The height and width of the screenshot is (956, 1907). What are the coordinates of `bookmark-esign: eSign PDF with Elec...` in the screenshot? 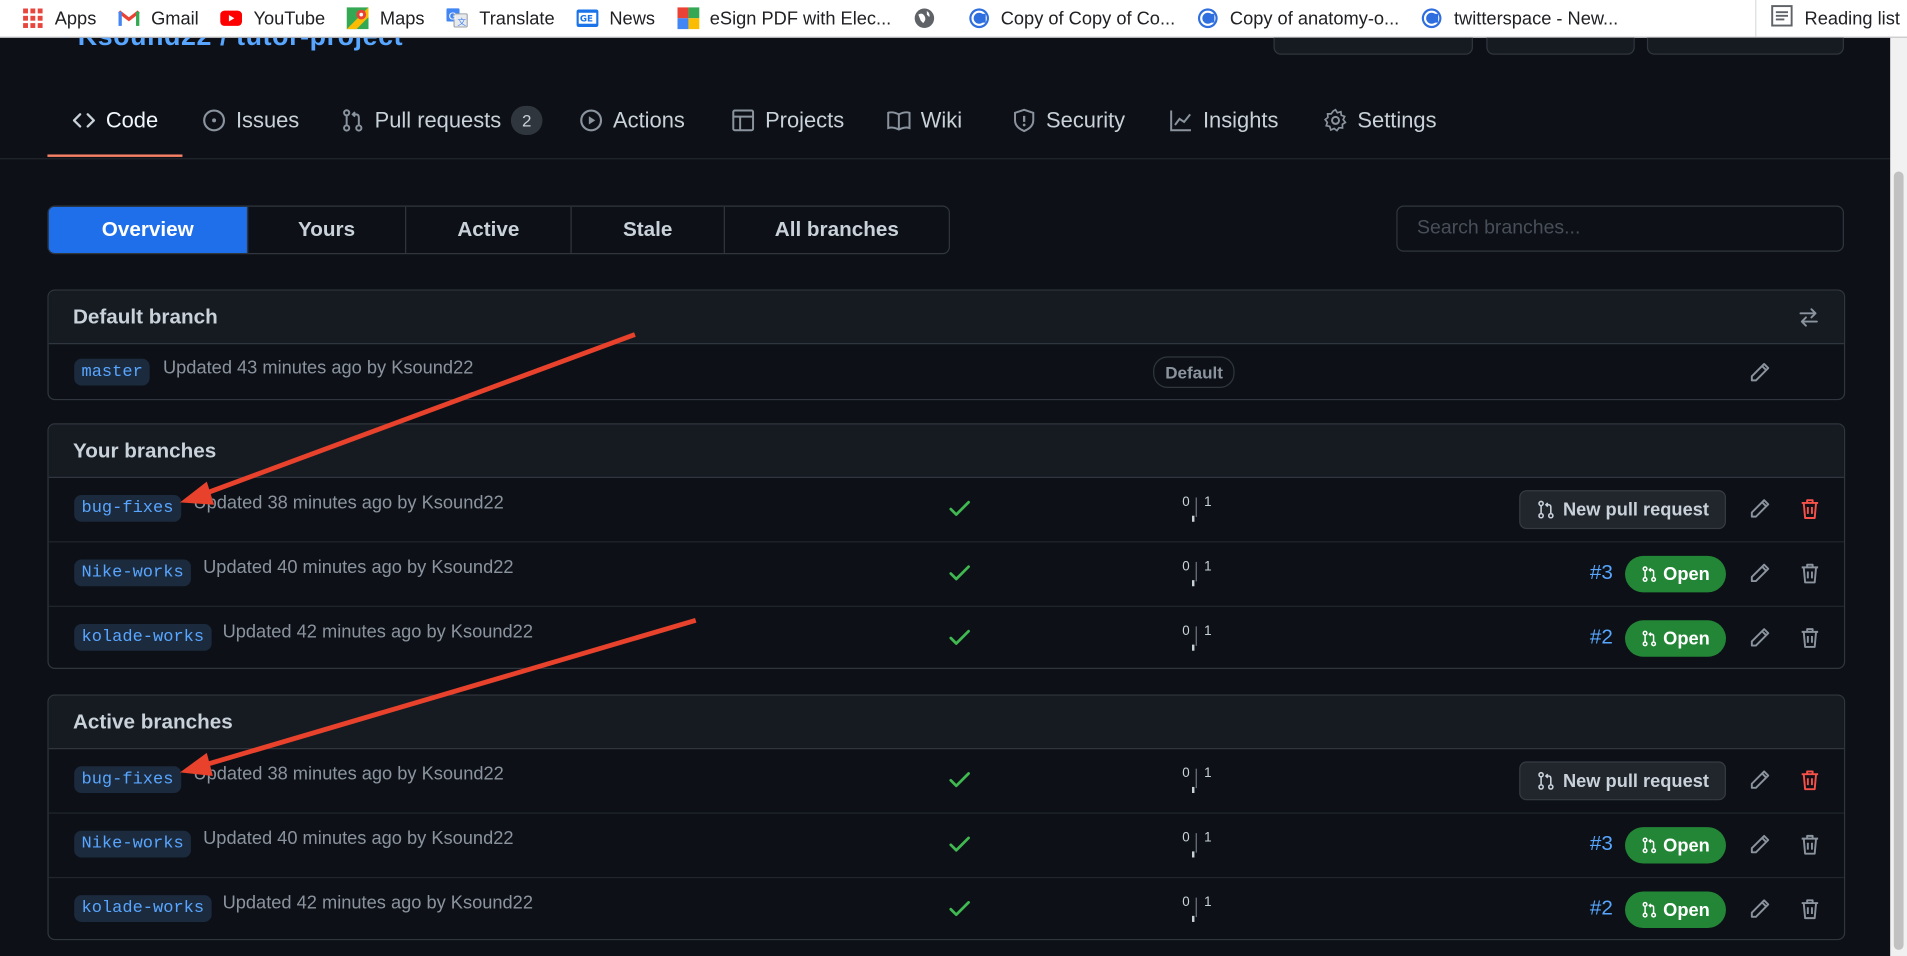 It's located at (784, 18).